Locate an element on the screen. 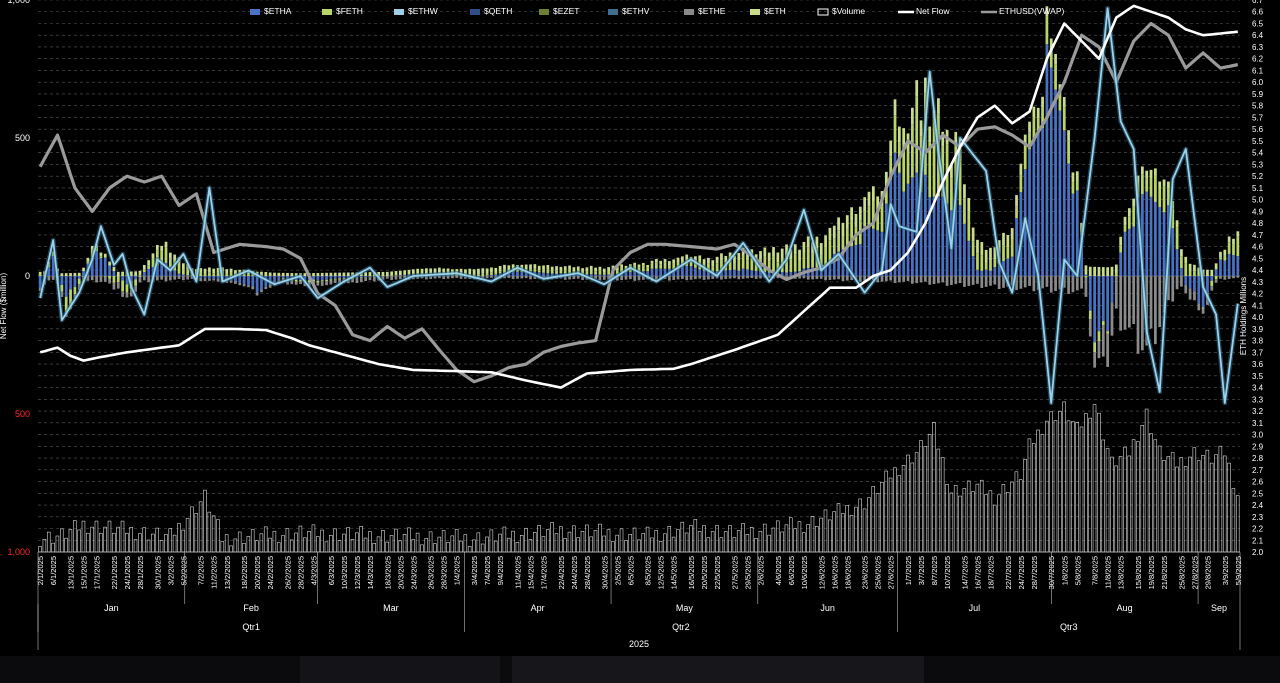  legend-swatch is located at coordinates (399, 12).